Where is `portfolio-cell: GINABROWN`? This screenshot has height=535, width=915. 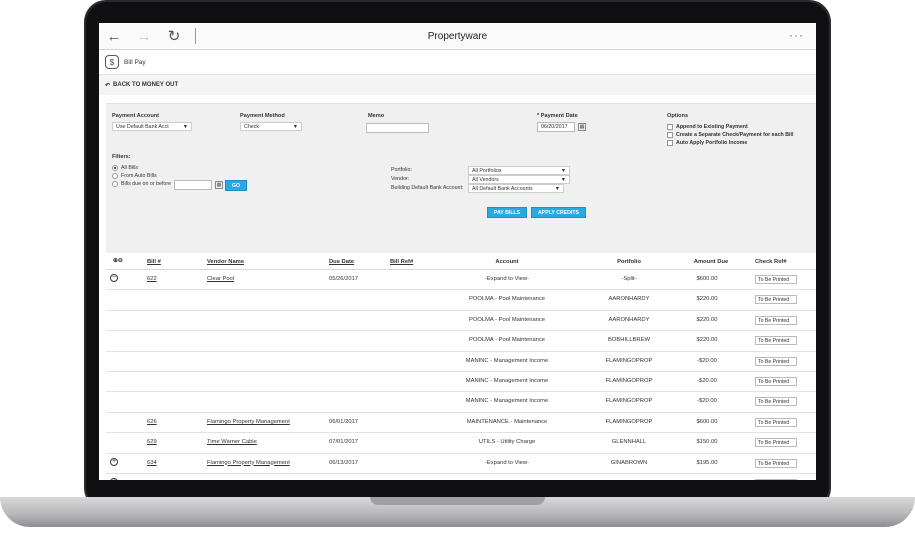 portfolio-cell: GINABROWN is located at coordinates (629, 462).